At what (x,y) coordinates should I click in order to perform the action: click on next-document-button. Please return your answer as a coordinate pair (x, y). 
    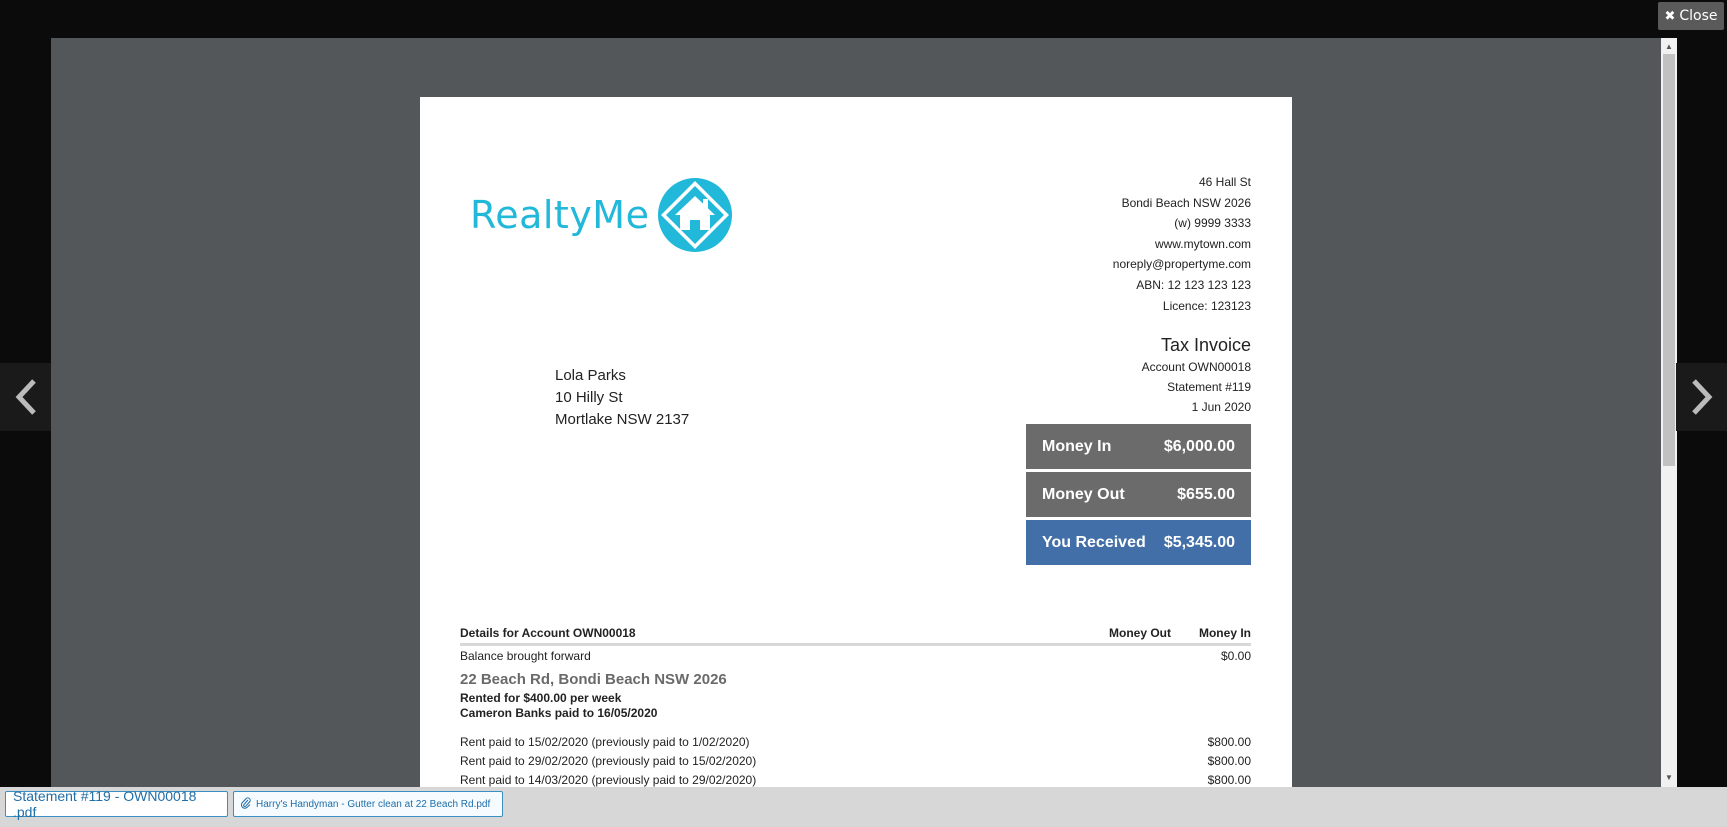
    Looking at the image, I should click on (1701, 397).